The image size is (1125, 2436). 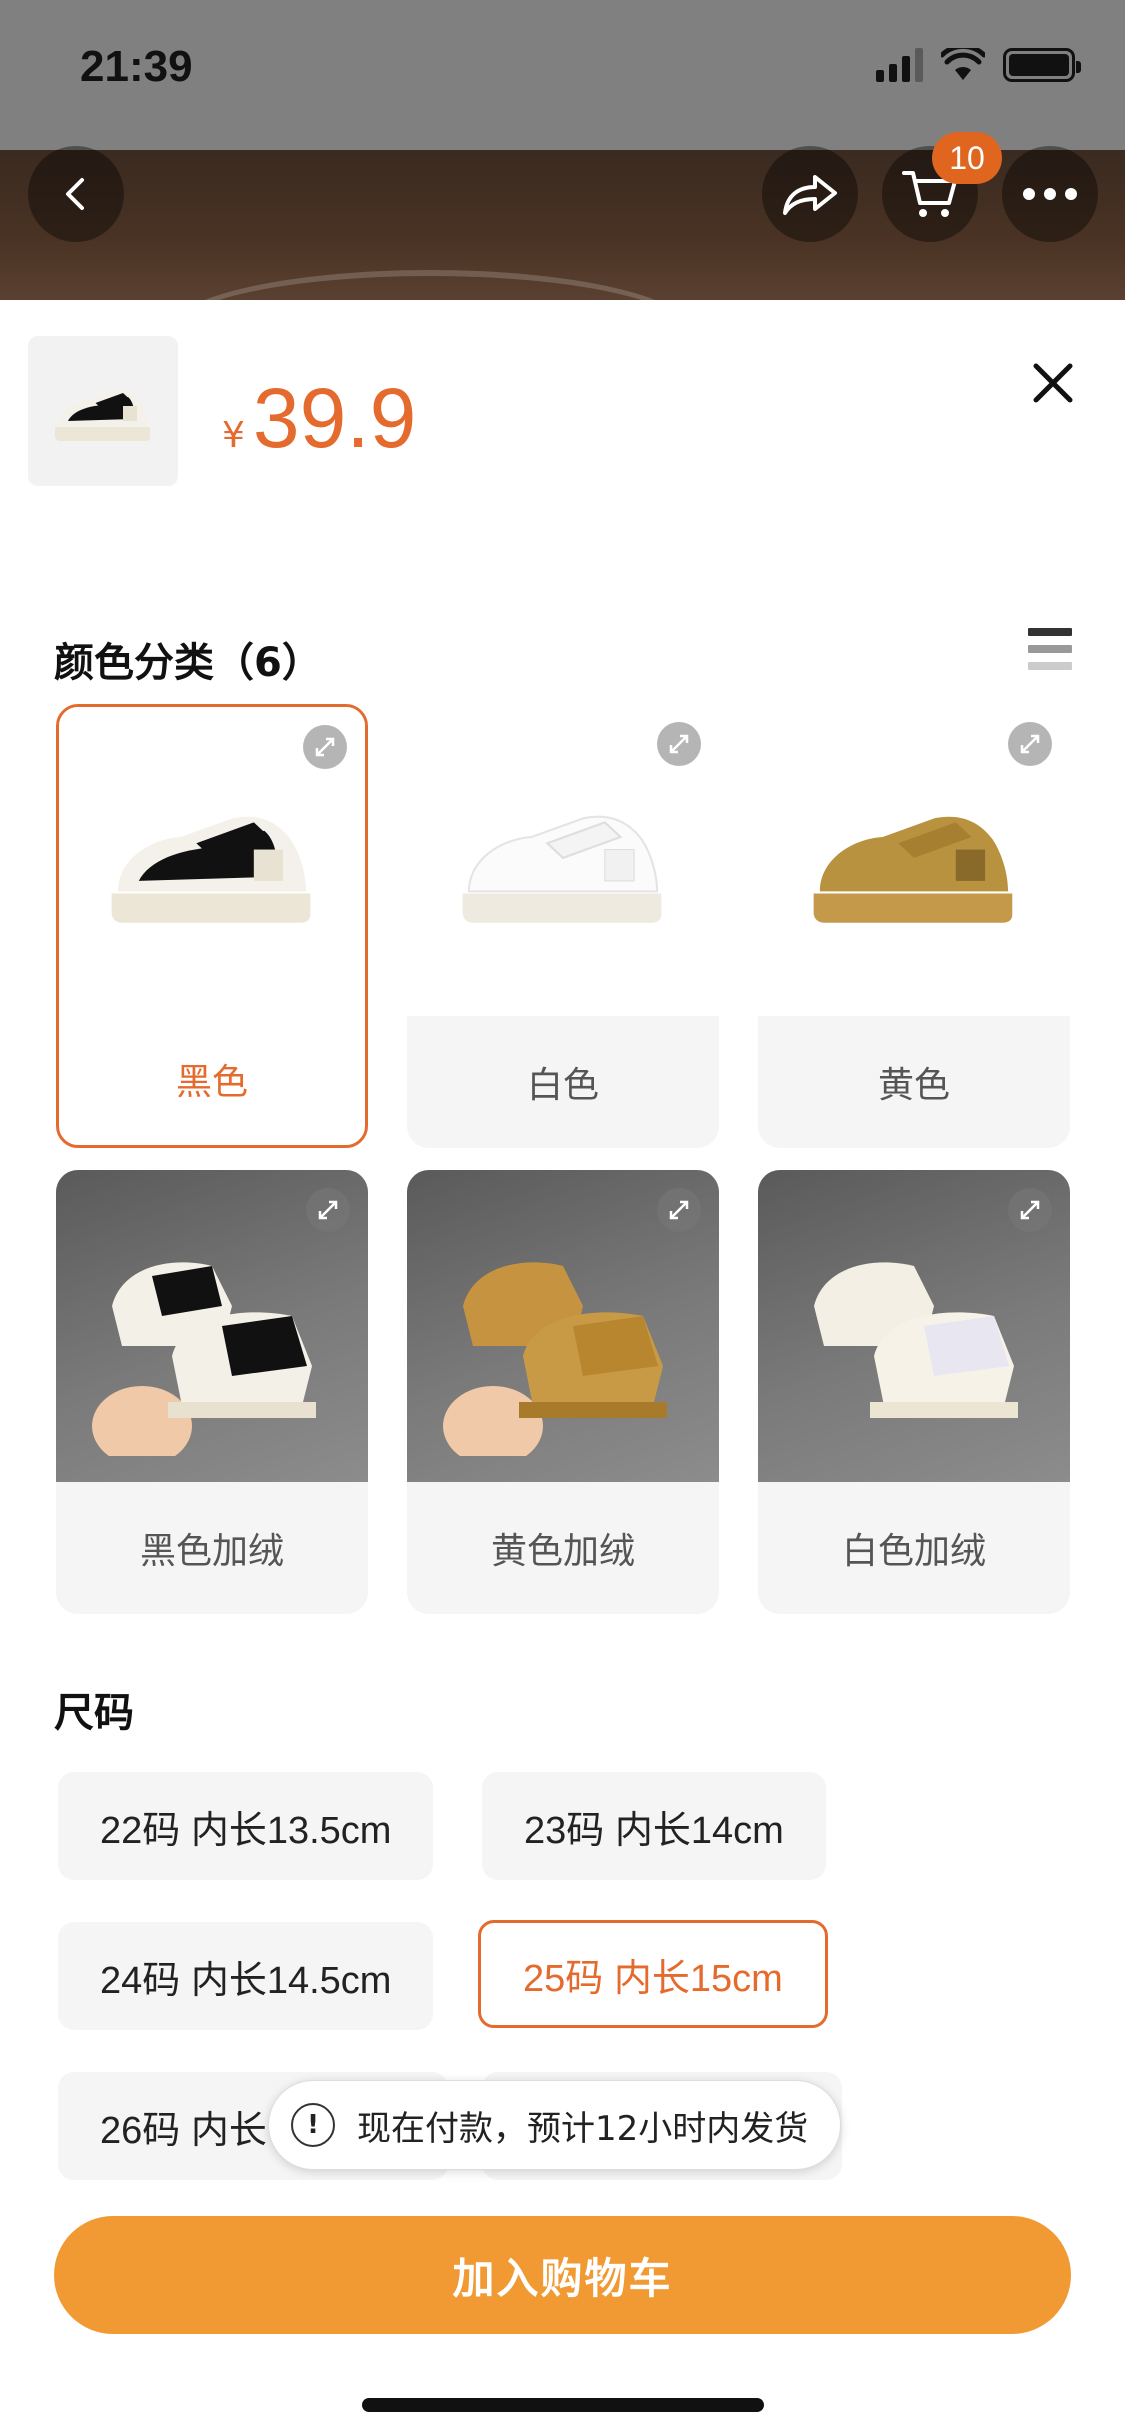 I want to click on sneaker-yellow-image, so click(x=913, y=869).